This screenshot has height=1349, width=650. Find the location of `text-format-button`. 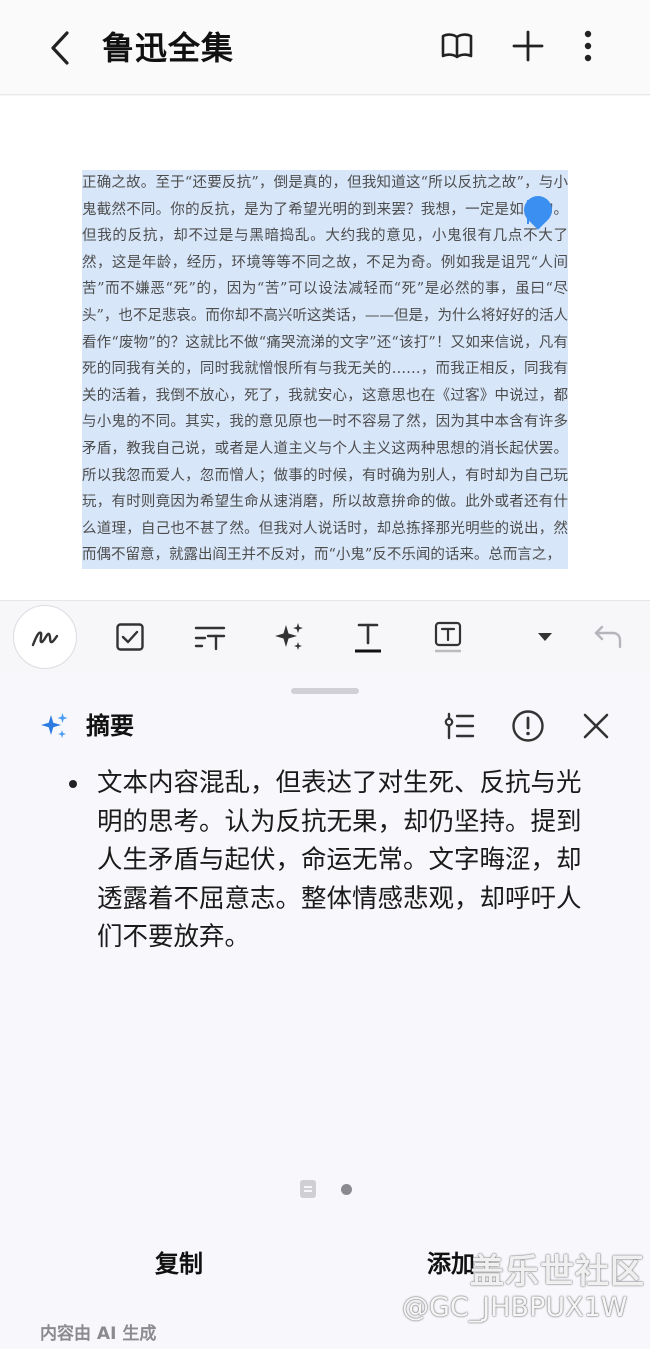

text-format-button is located at coordinates (368, 637).